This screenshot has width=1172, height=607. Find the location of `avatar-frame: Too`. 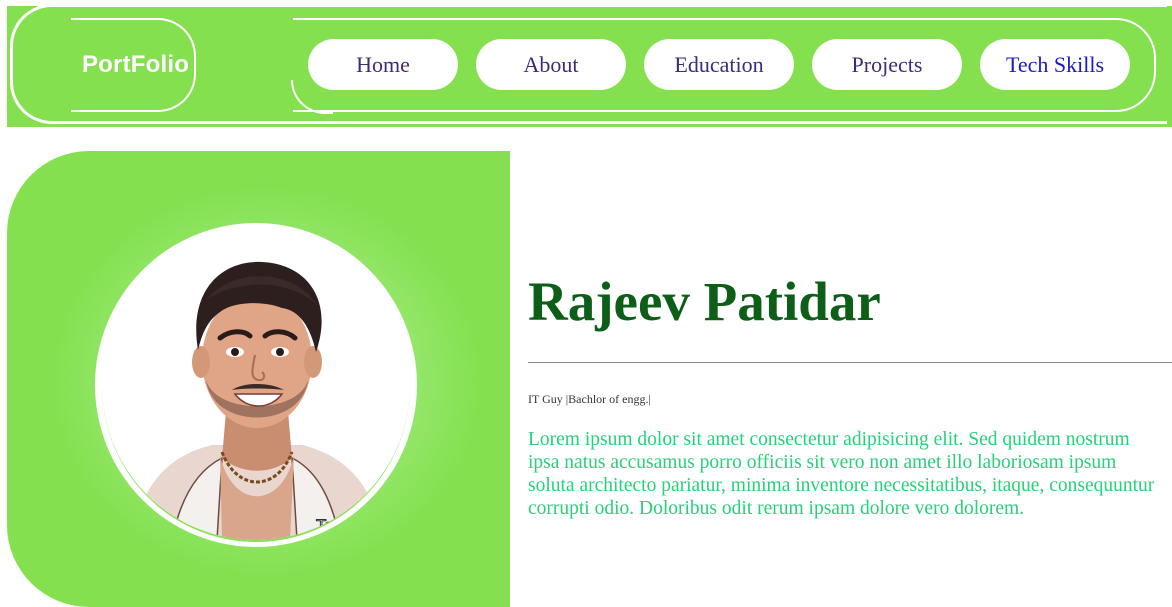

avatar-frame: Too is located at coordinates (256, 385).